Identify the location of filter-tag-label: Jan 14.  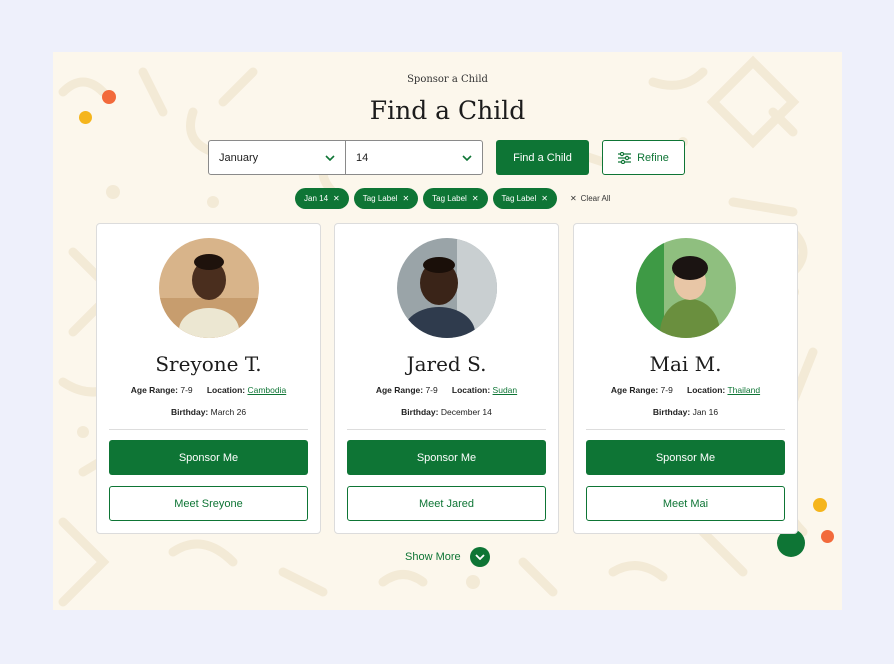
(316, 198).